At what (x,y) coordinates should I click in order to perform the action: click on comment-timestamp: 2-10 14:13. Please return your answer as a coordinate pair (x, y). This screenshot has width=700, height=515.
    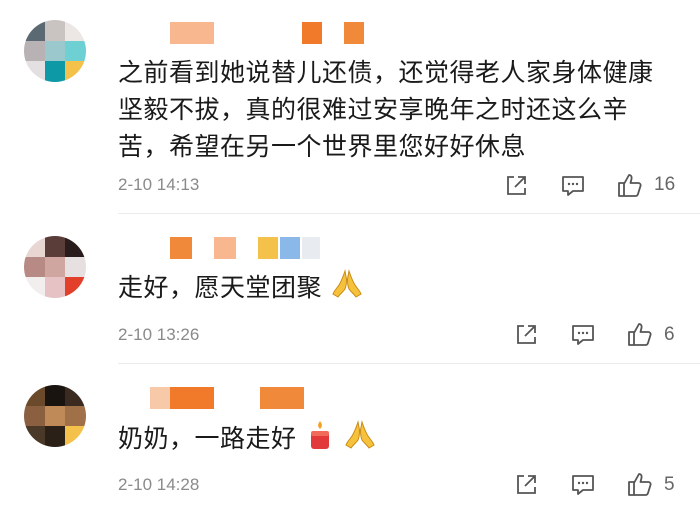
    Looking at the image, I should click on (159, 184).